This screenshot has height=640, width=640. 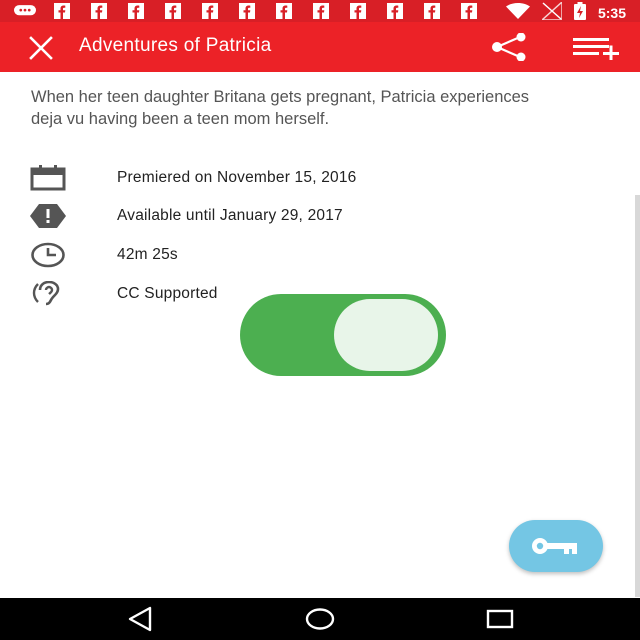 What do you see at coordinates (167, 293) in the screenshot?
I see `captions-text: CC Supported` at bounding box center [167, 293].